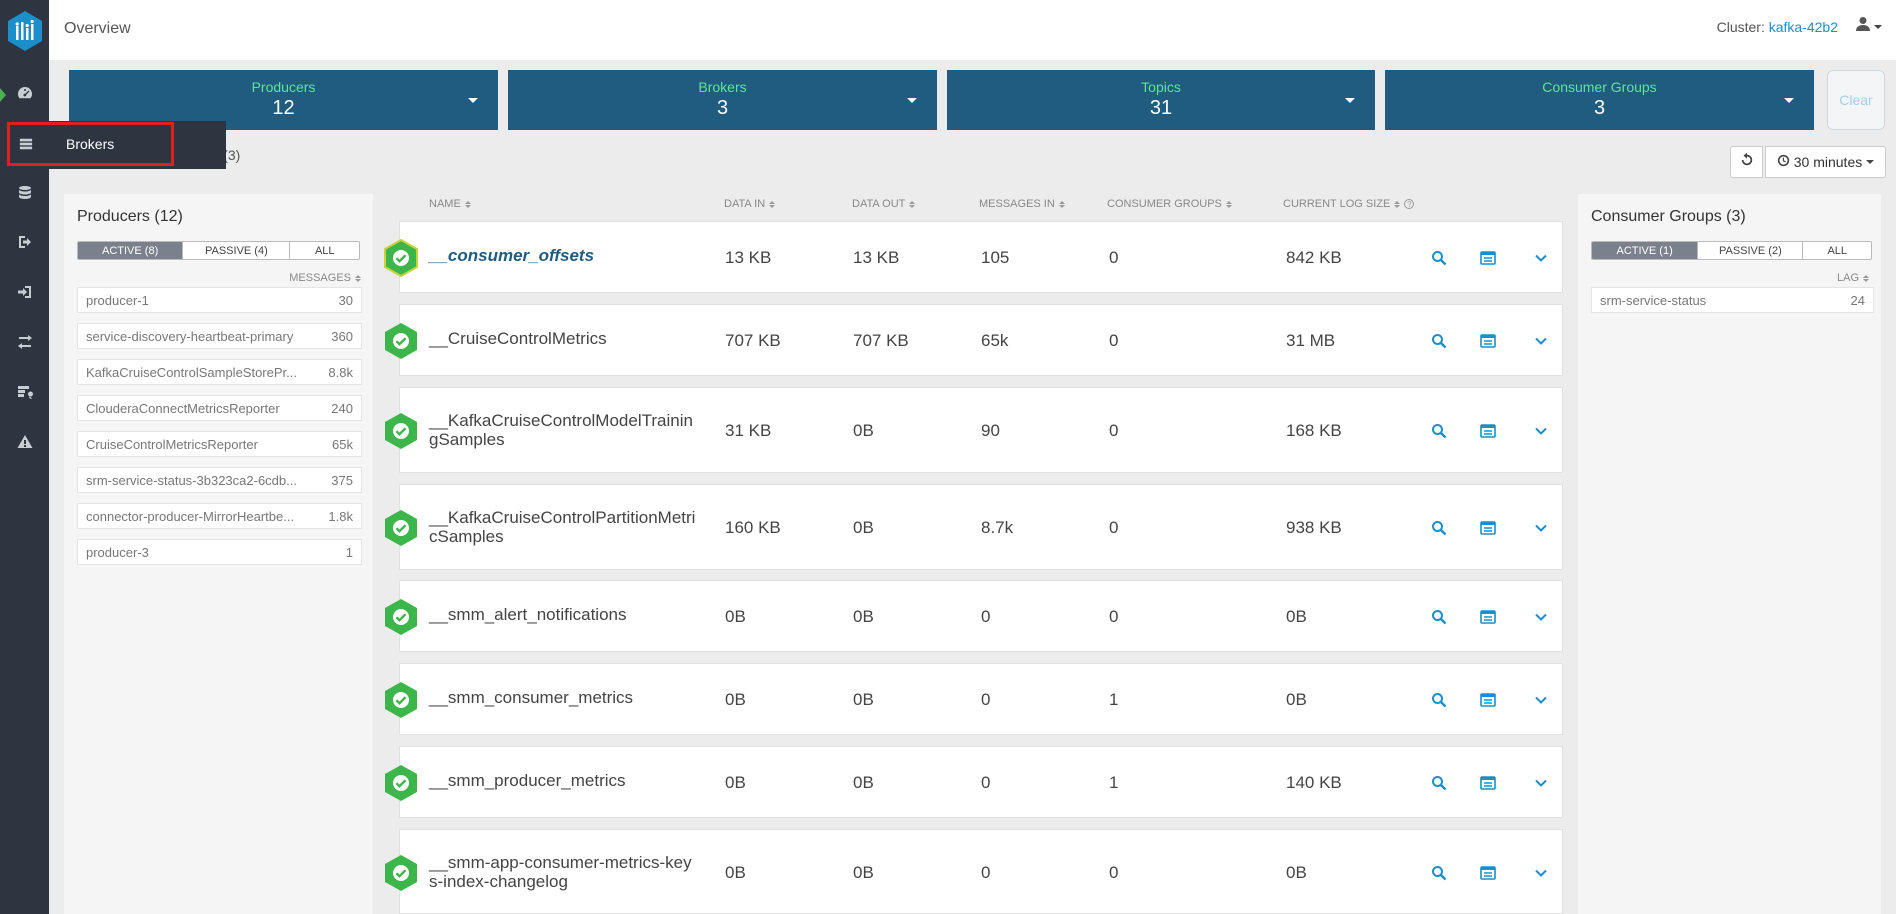 The height and width of the screenshot is (914, 1896). I want to click on help-icon: ?, so click(1409, 204).